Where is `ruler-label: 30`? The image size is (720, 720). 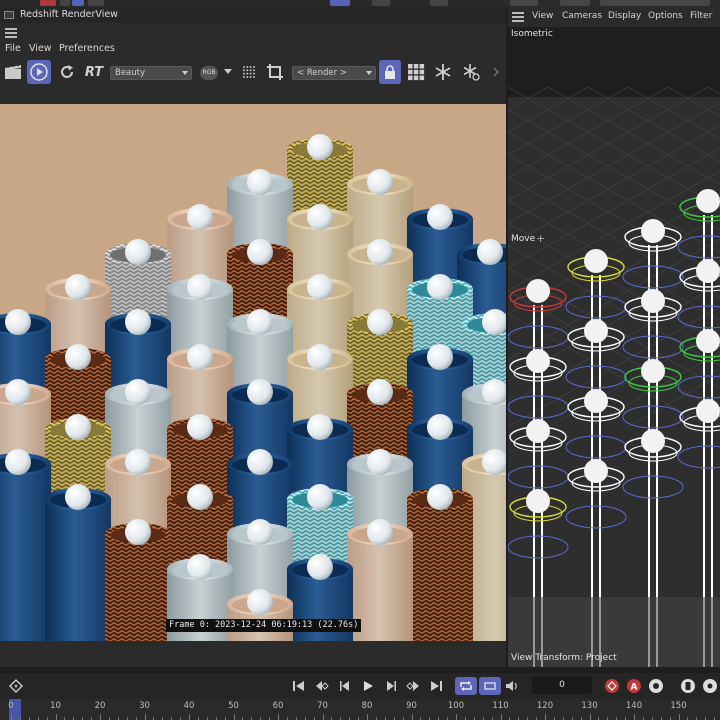
ruler-label: 30 is located at coordinates (144, 706).